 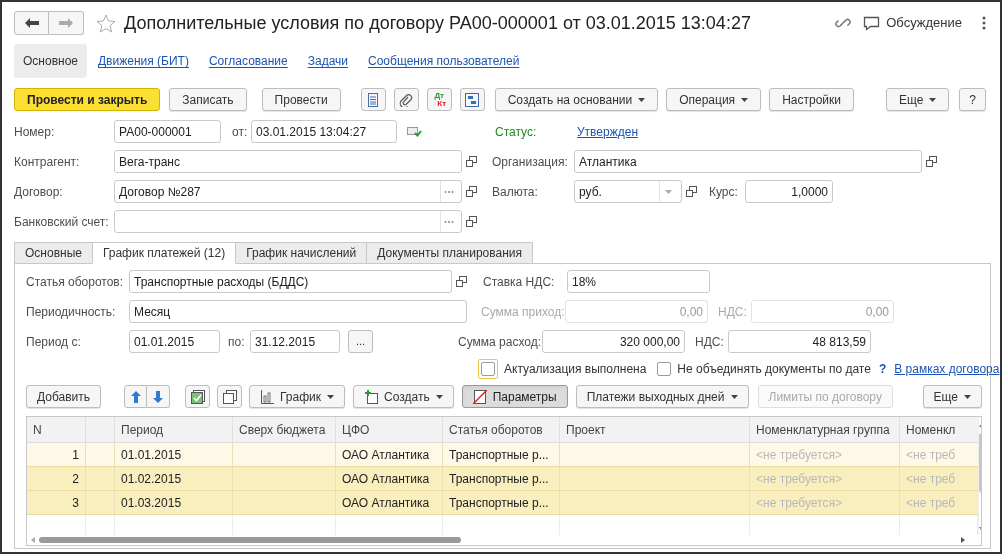 I want to click on button: Провести, so click(x=301, y=99).